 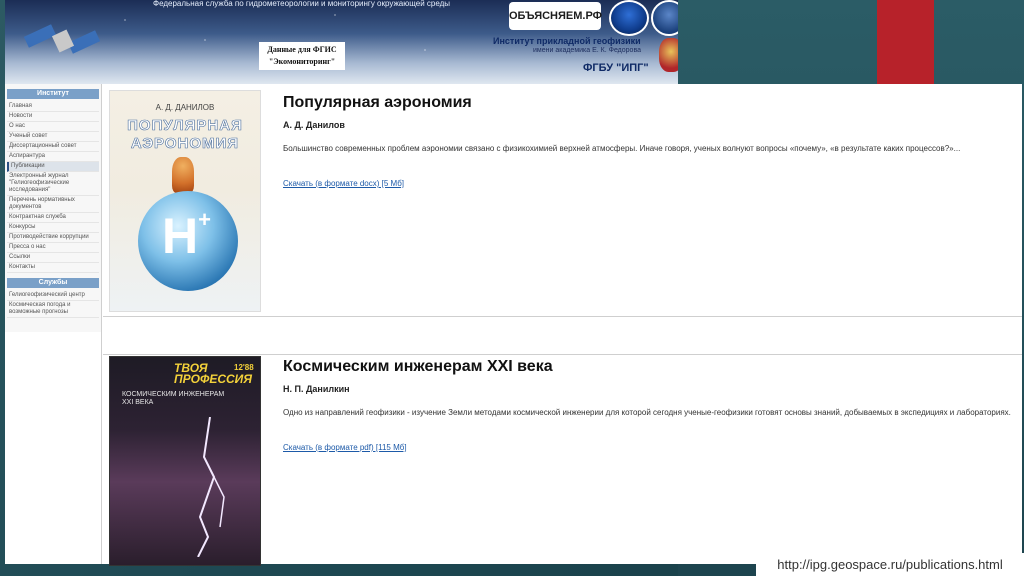 I want to click on cover-series-title: ТВОЯ ПРОФЕССИЯ, so click(x=213, y=373).